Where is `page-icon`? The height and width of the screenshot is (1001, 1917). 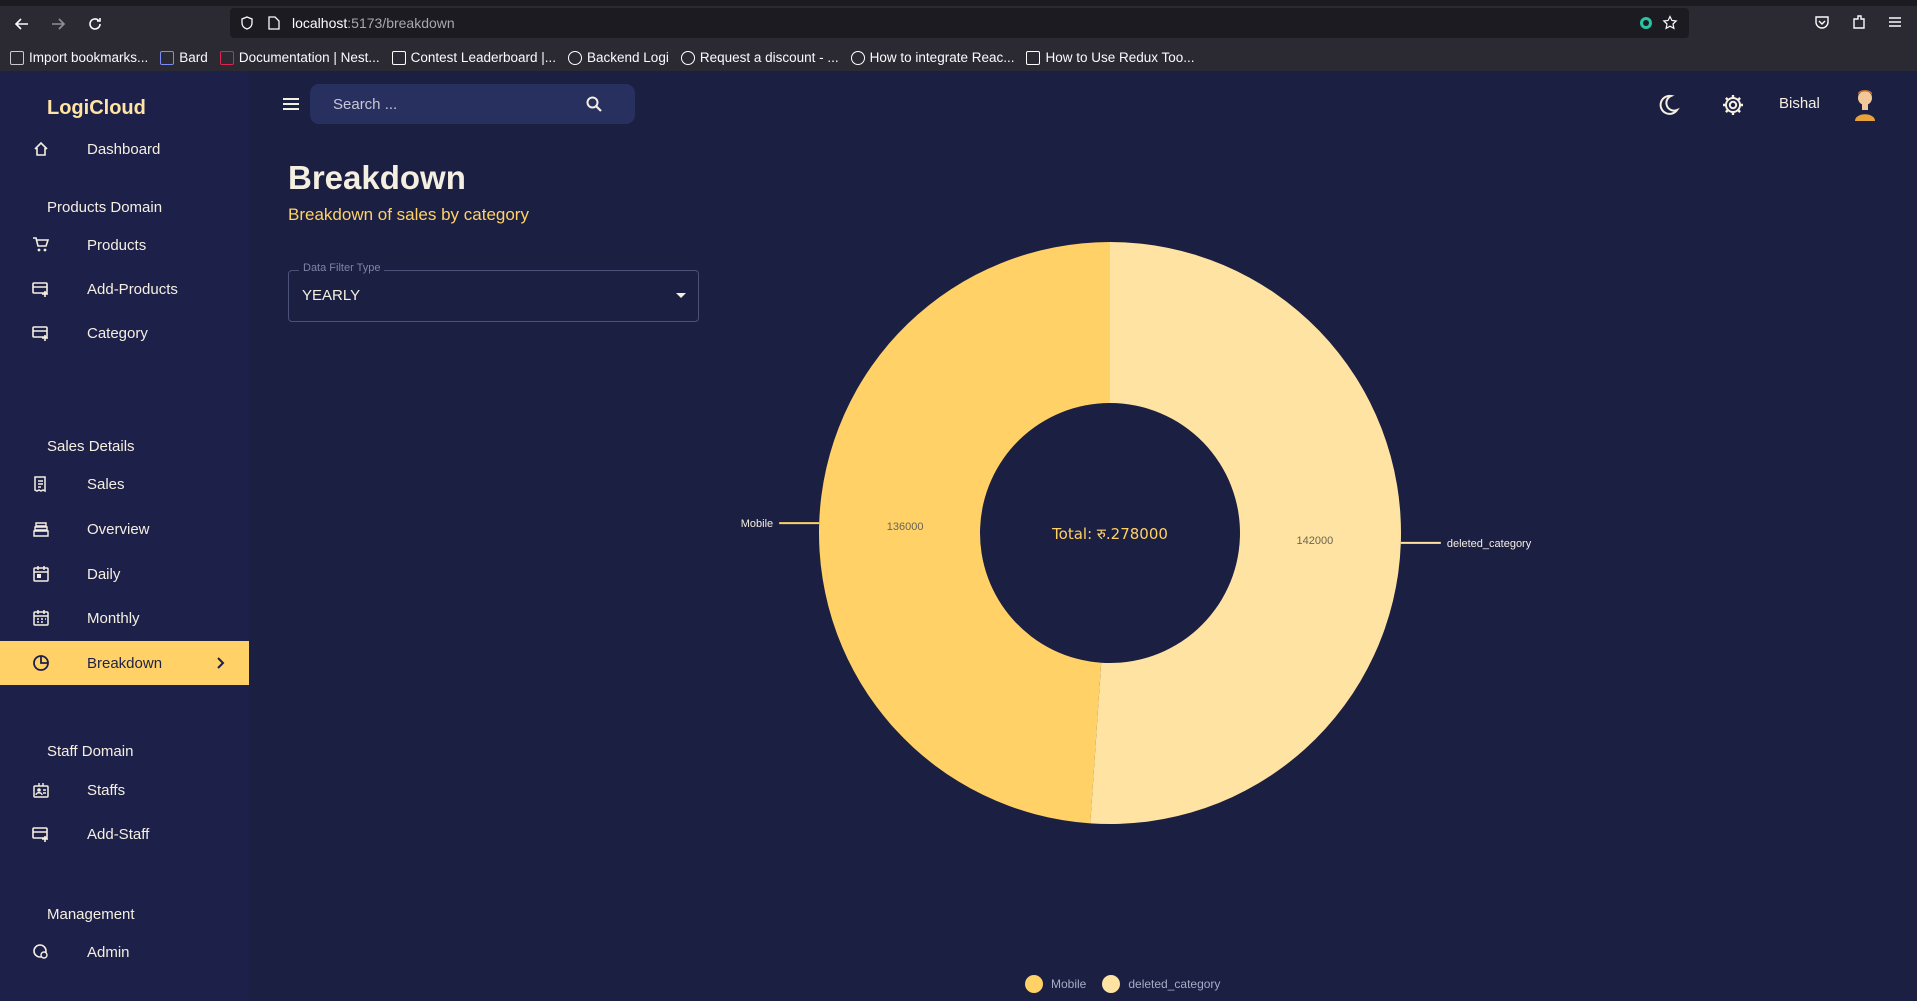 page-icon is located at coordinates (274, 23).